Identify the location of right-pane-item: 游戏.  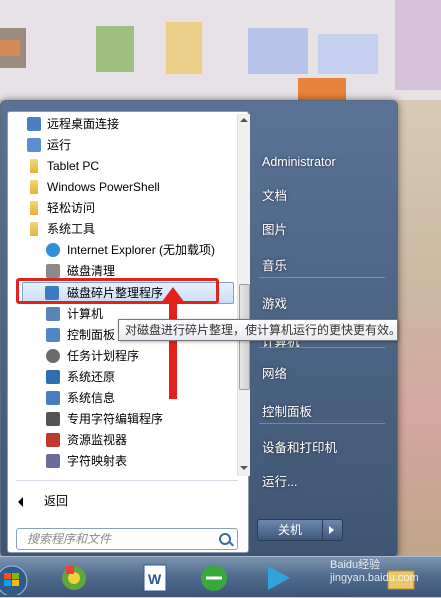
(322, 304).